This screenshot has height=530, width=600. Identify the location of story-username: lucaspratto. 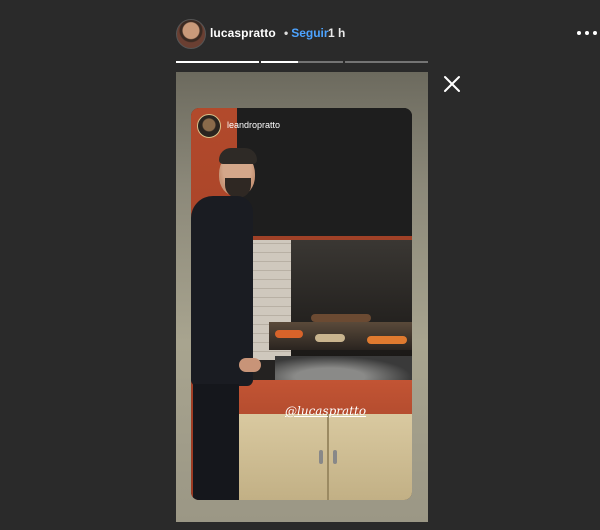
(243, 33).